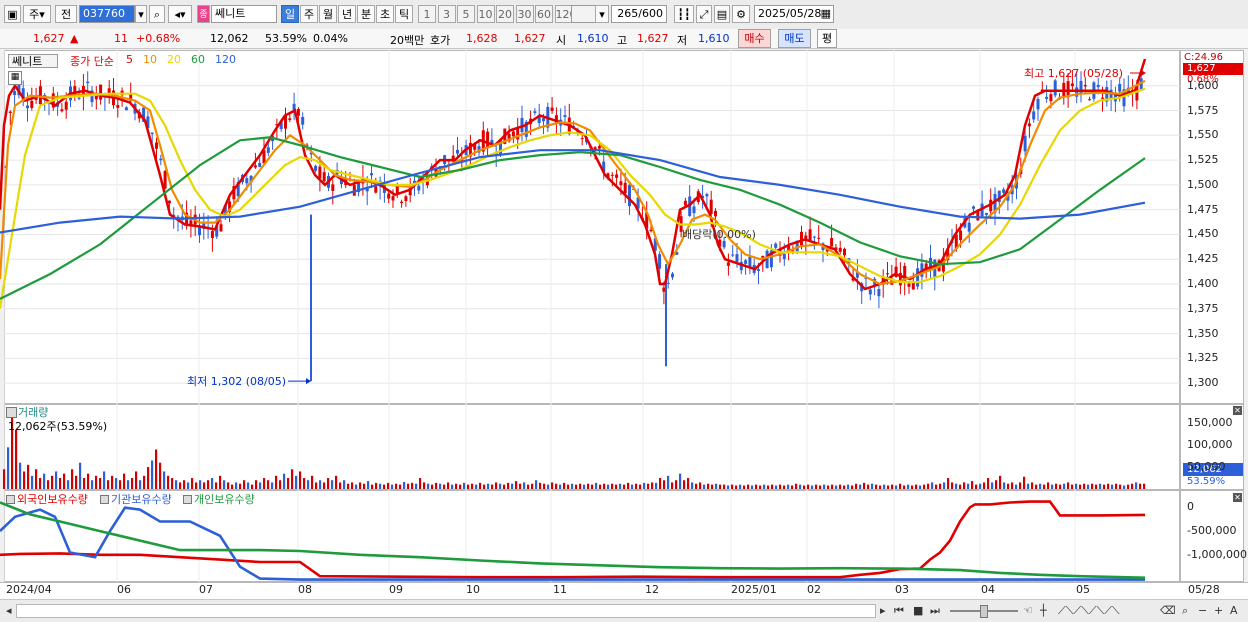 The image size is (1248, 622). I want to click on scroll-right-icon: ▸, so click(883, 610).